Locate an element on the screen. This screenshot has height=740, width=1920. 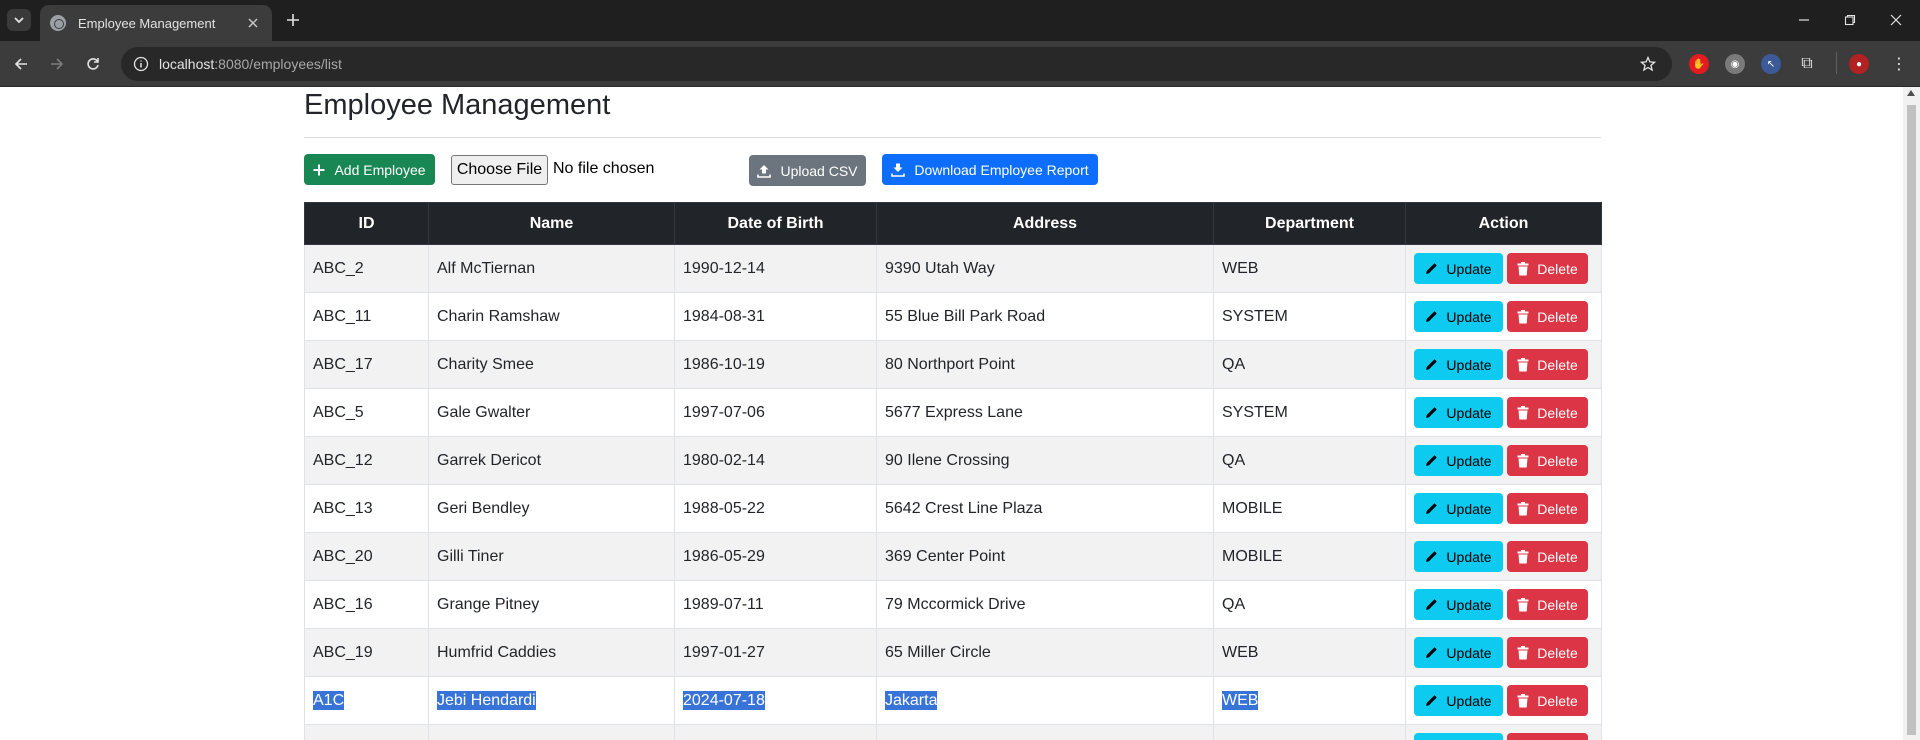
upload-csv-button: Upload CSV is located at coordinates (807, 170).